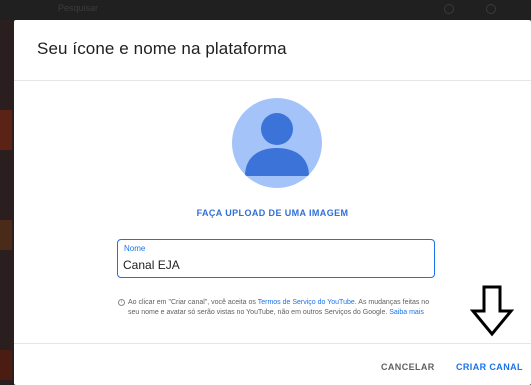  What do you see at coordinates (273, 265) in the screenshot?
I see `name-input` at bounding box center [273, 265].